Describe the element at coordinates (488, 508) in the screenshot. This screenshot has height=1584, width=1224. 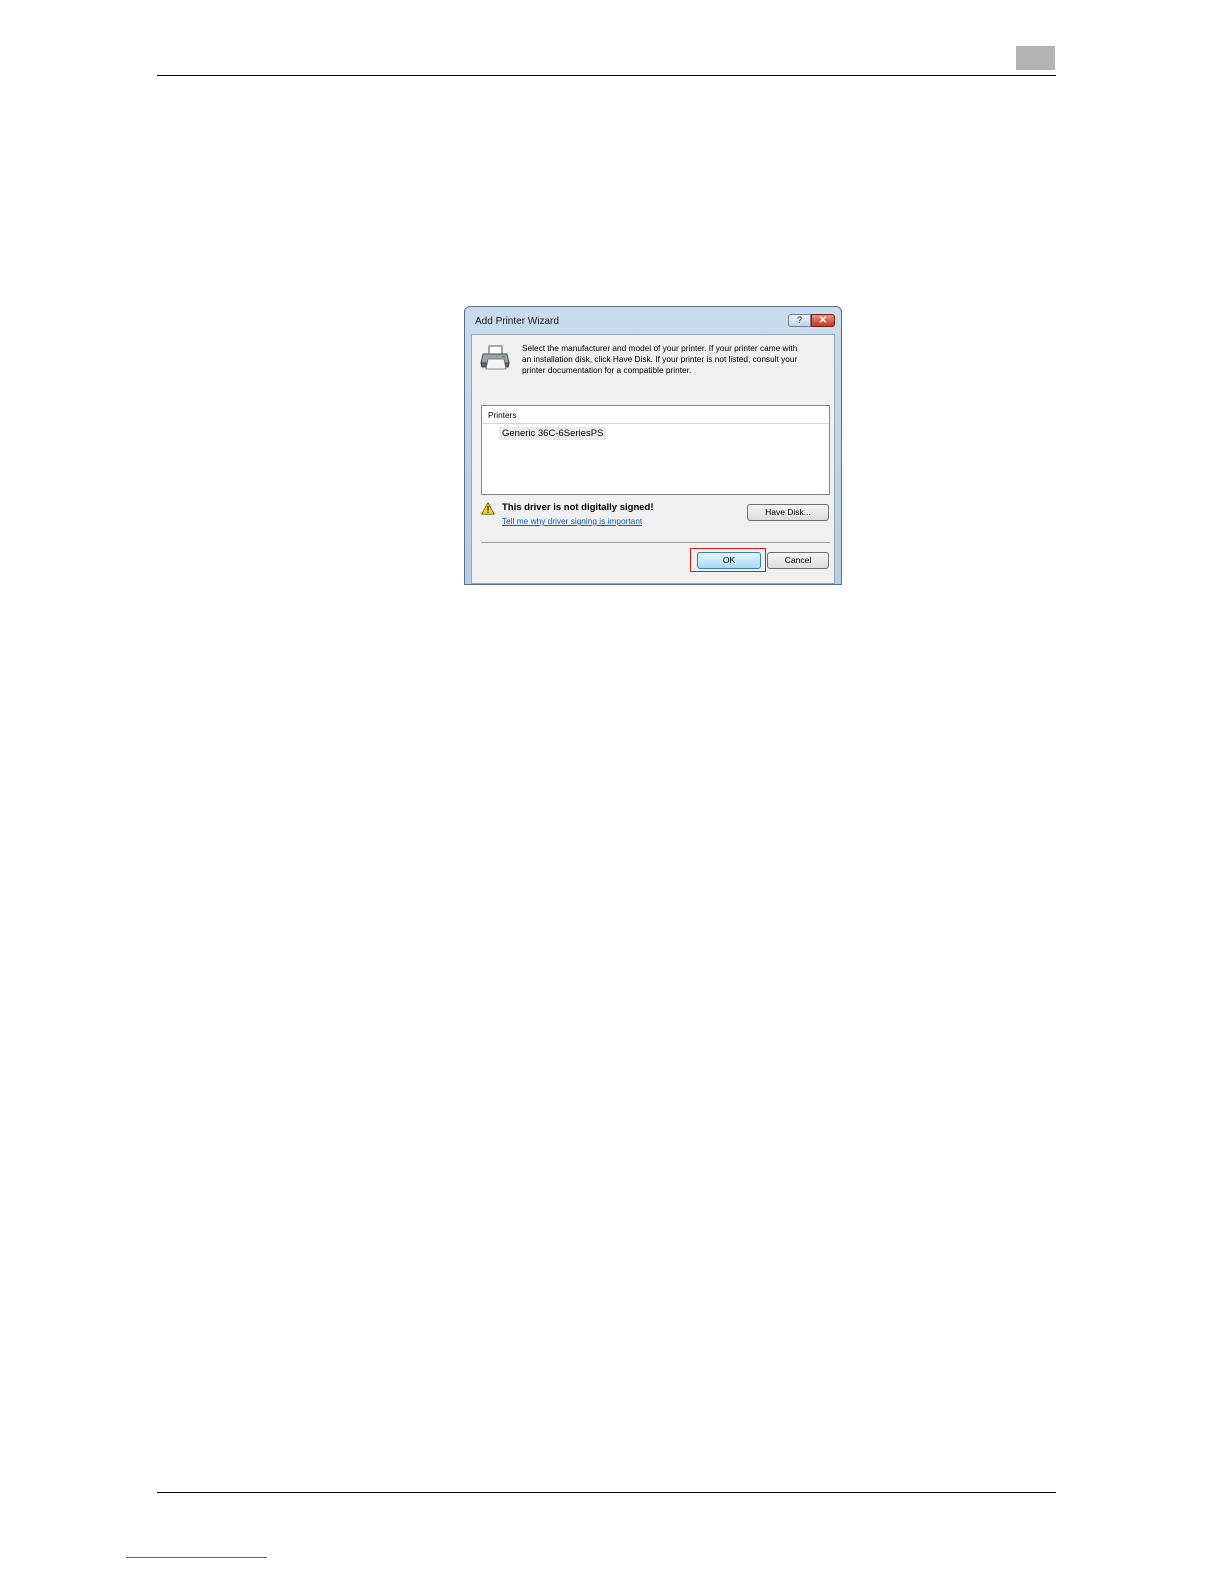
I see `warning-icon` at that location.